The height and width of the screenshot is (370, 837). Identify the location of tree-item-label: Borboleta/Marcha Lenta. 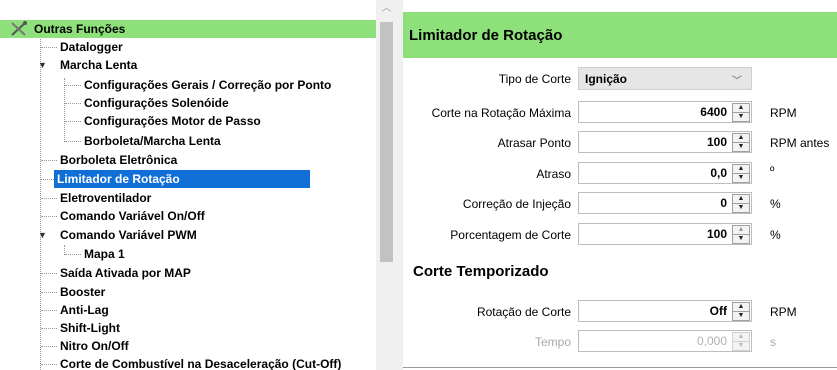
(152, 141).